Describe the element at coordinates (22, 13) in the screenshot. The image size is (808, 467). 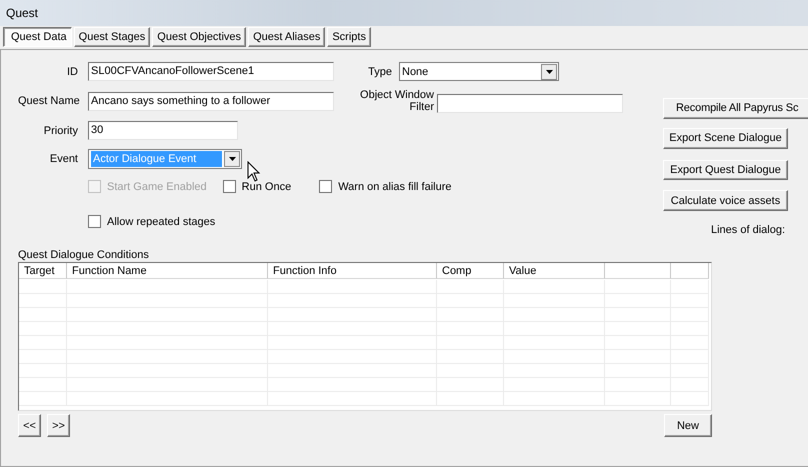
I see `window-title: Quest` at that location.